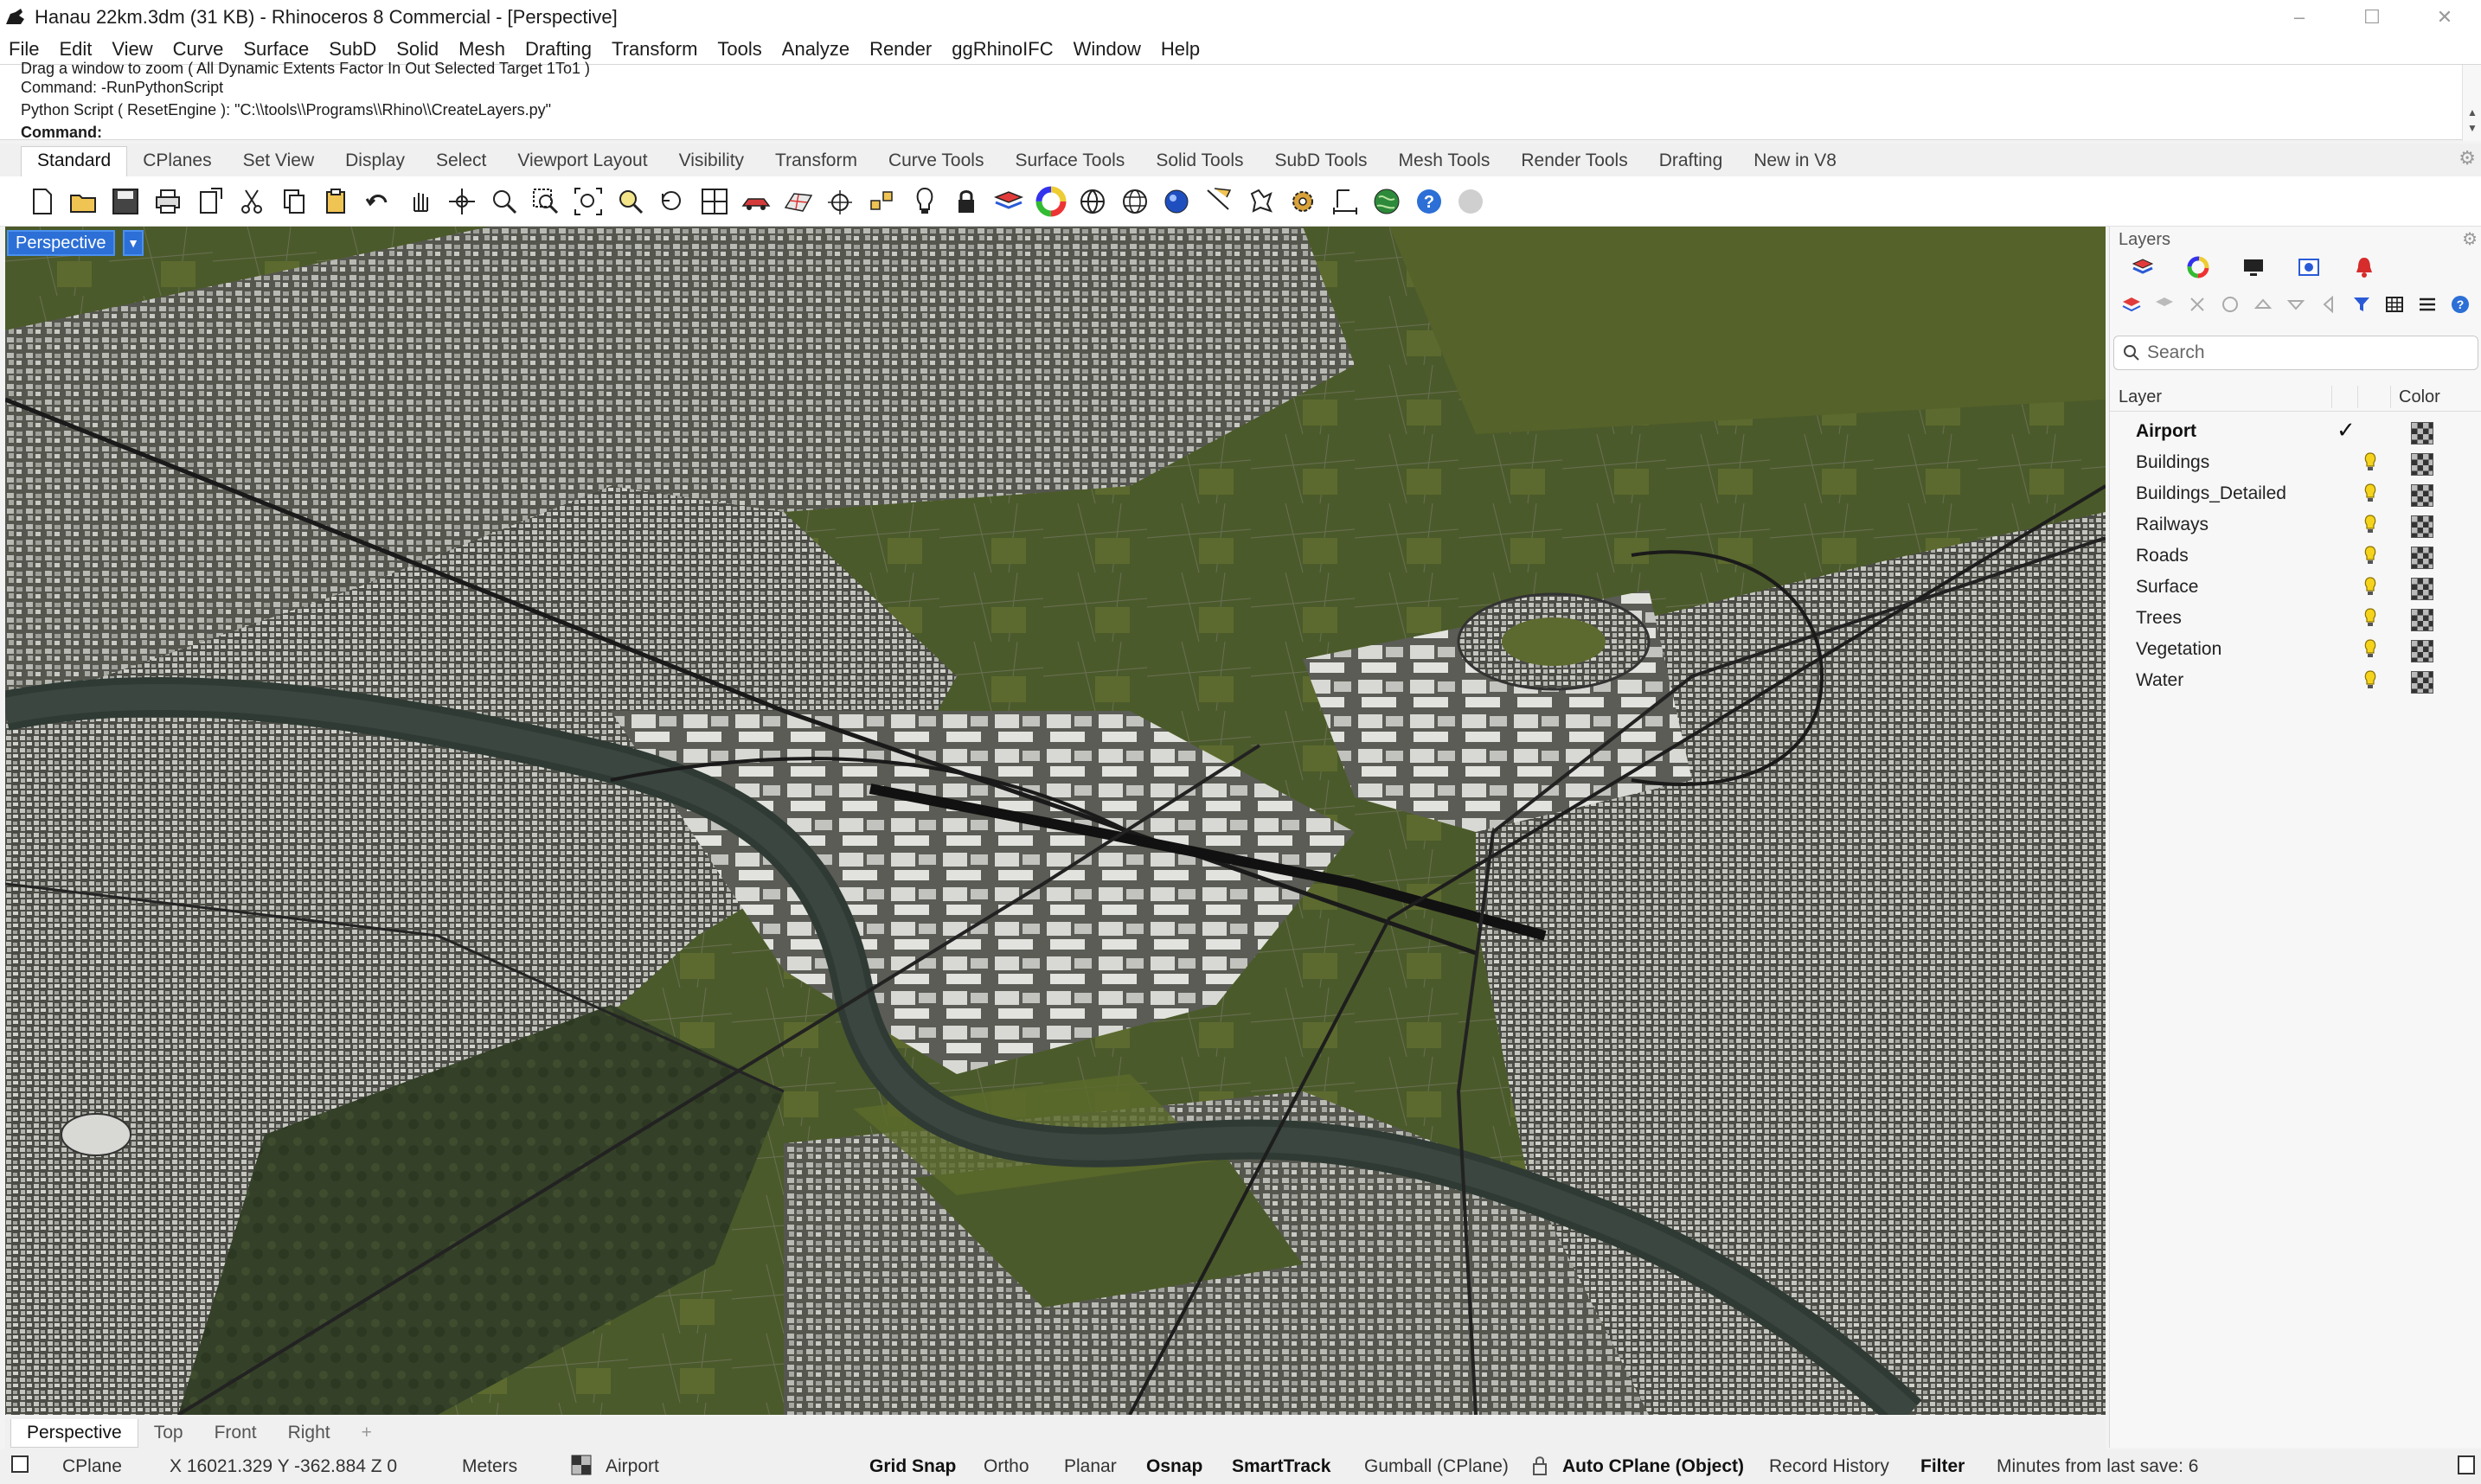 The width and height of the screenshot is (2481, 1484). Describe the element at coordinates (1436, 1467) in the screenshot. I see `gumball-toggle: Gumball (CPlane)` at that location.